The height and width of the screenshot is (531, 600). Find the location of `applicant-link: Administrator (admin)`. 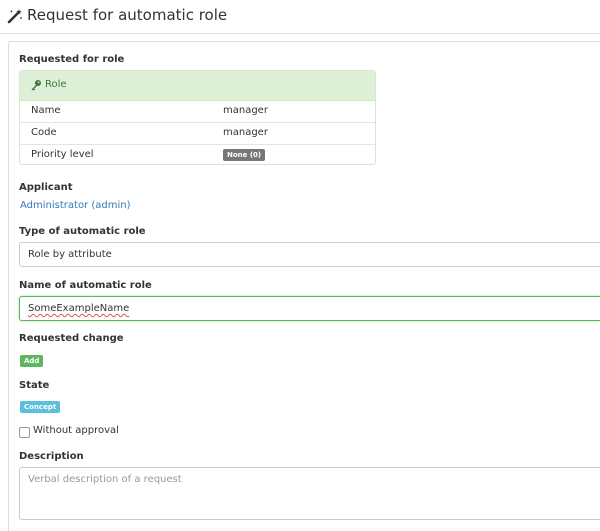

applicant-link: Administrator (admin) is located at coordinates (75, 205).